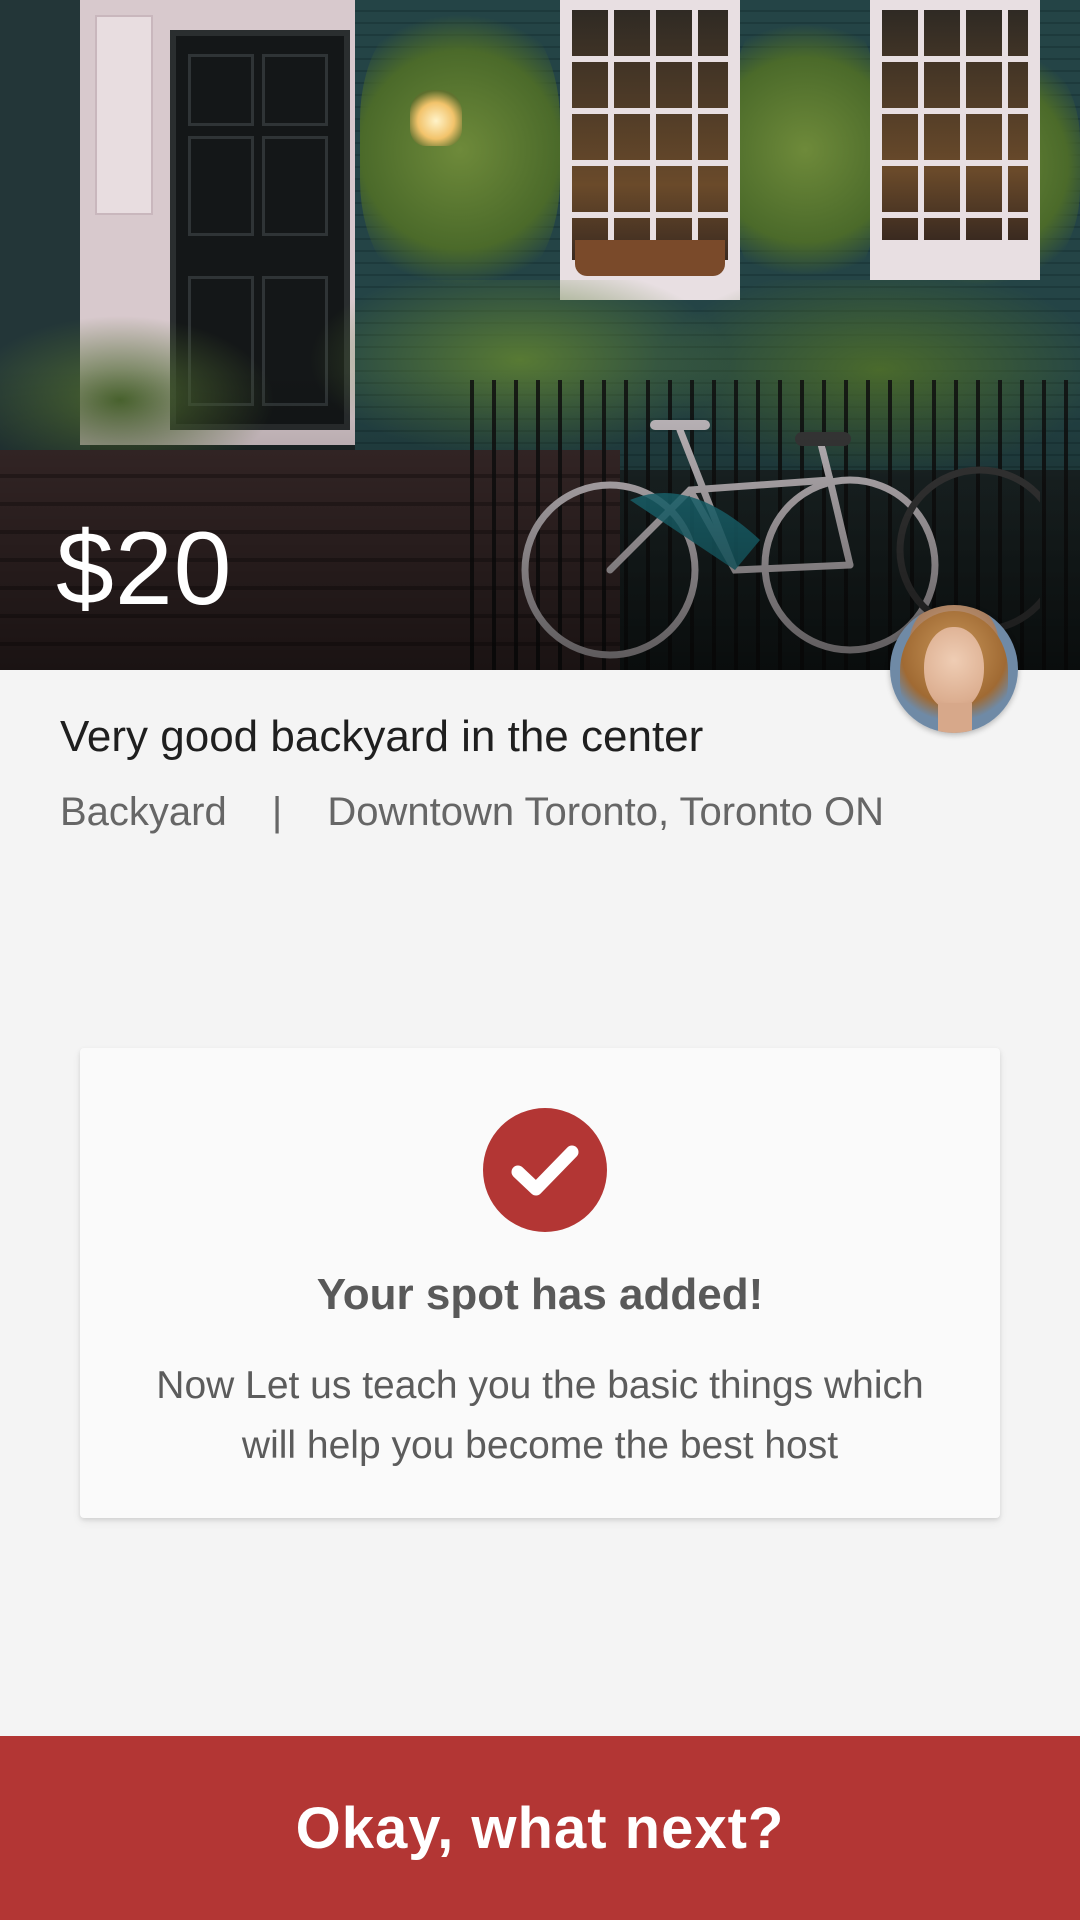 The image size is (1080, 1920). What do you see at coordinates (954, 669) in the screenshot?
I see `host-avatar` at bounding box center [954, 669].